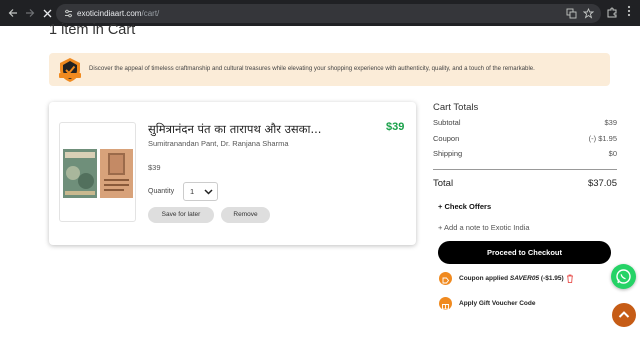 This screenshot has width=640, height=339. I want to click on url-text: exoticindiaart.com/cart/, so click(118, 13).